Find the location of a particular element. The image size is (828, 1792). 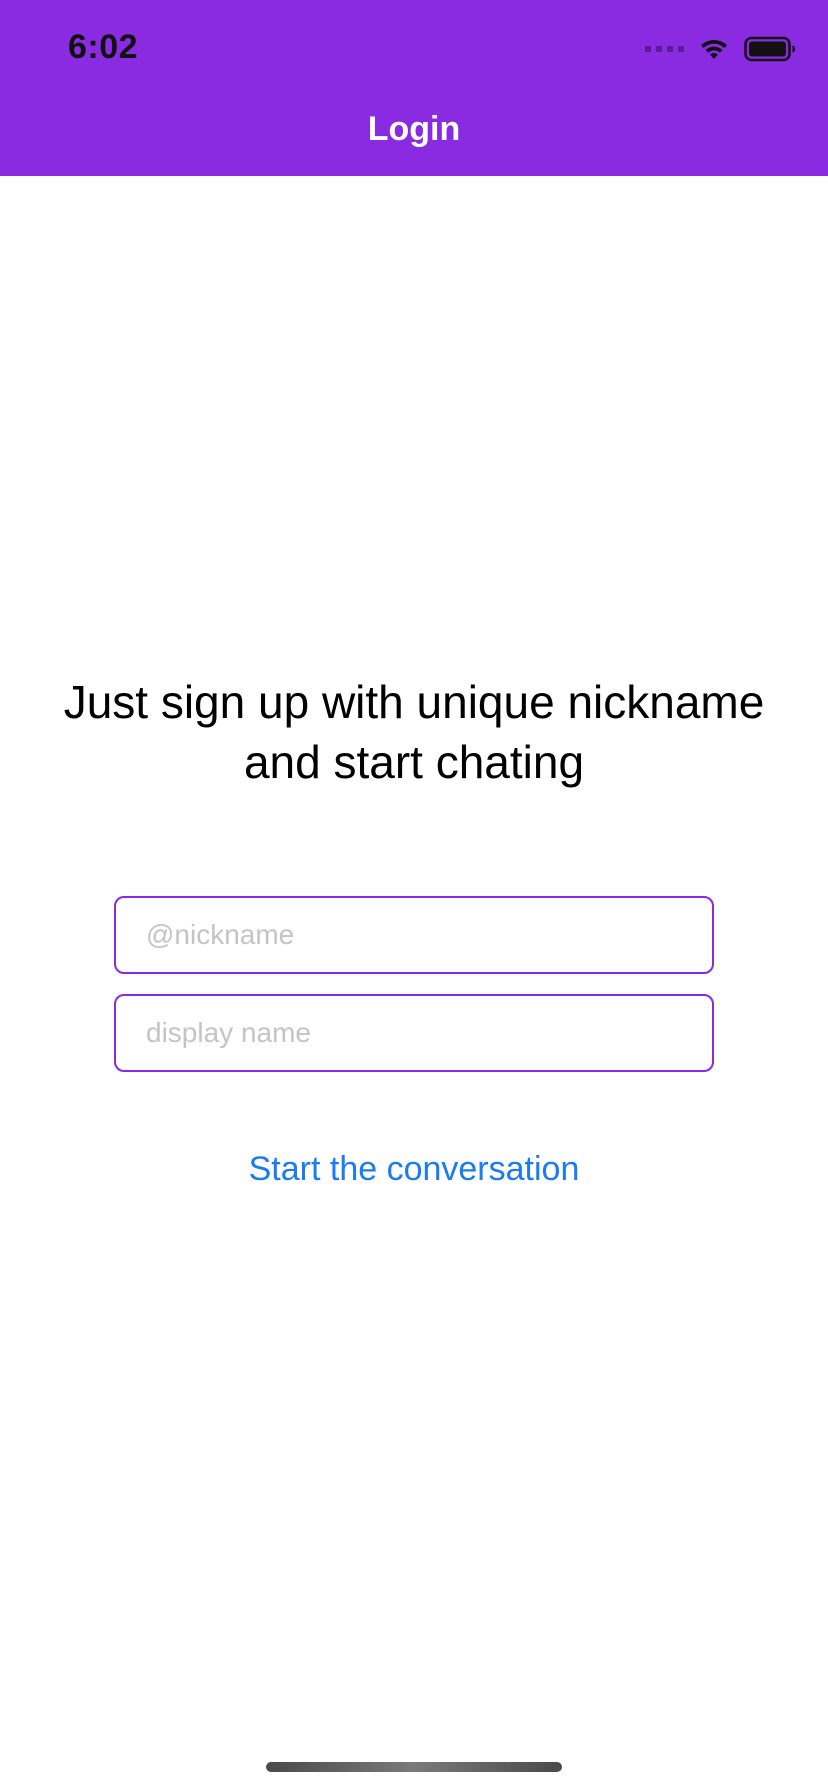

home-indicator is located at coordinates (414, 1767).